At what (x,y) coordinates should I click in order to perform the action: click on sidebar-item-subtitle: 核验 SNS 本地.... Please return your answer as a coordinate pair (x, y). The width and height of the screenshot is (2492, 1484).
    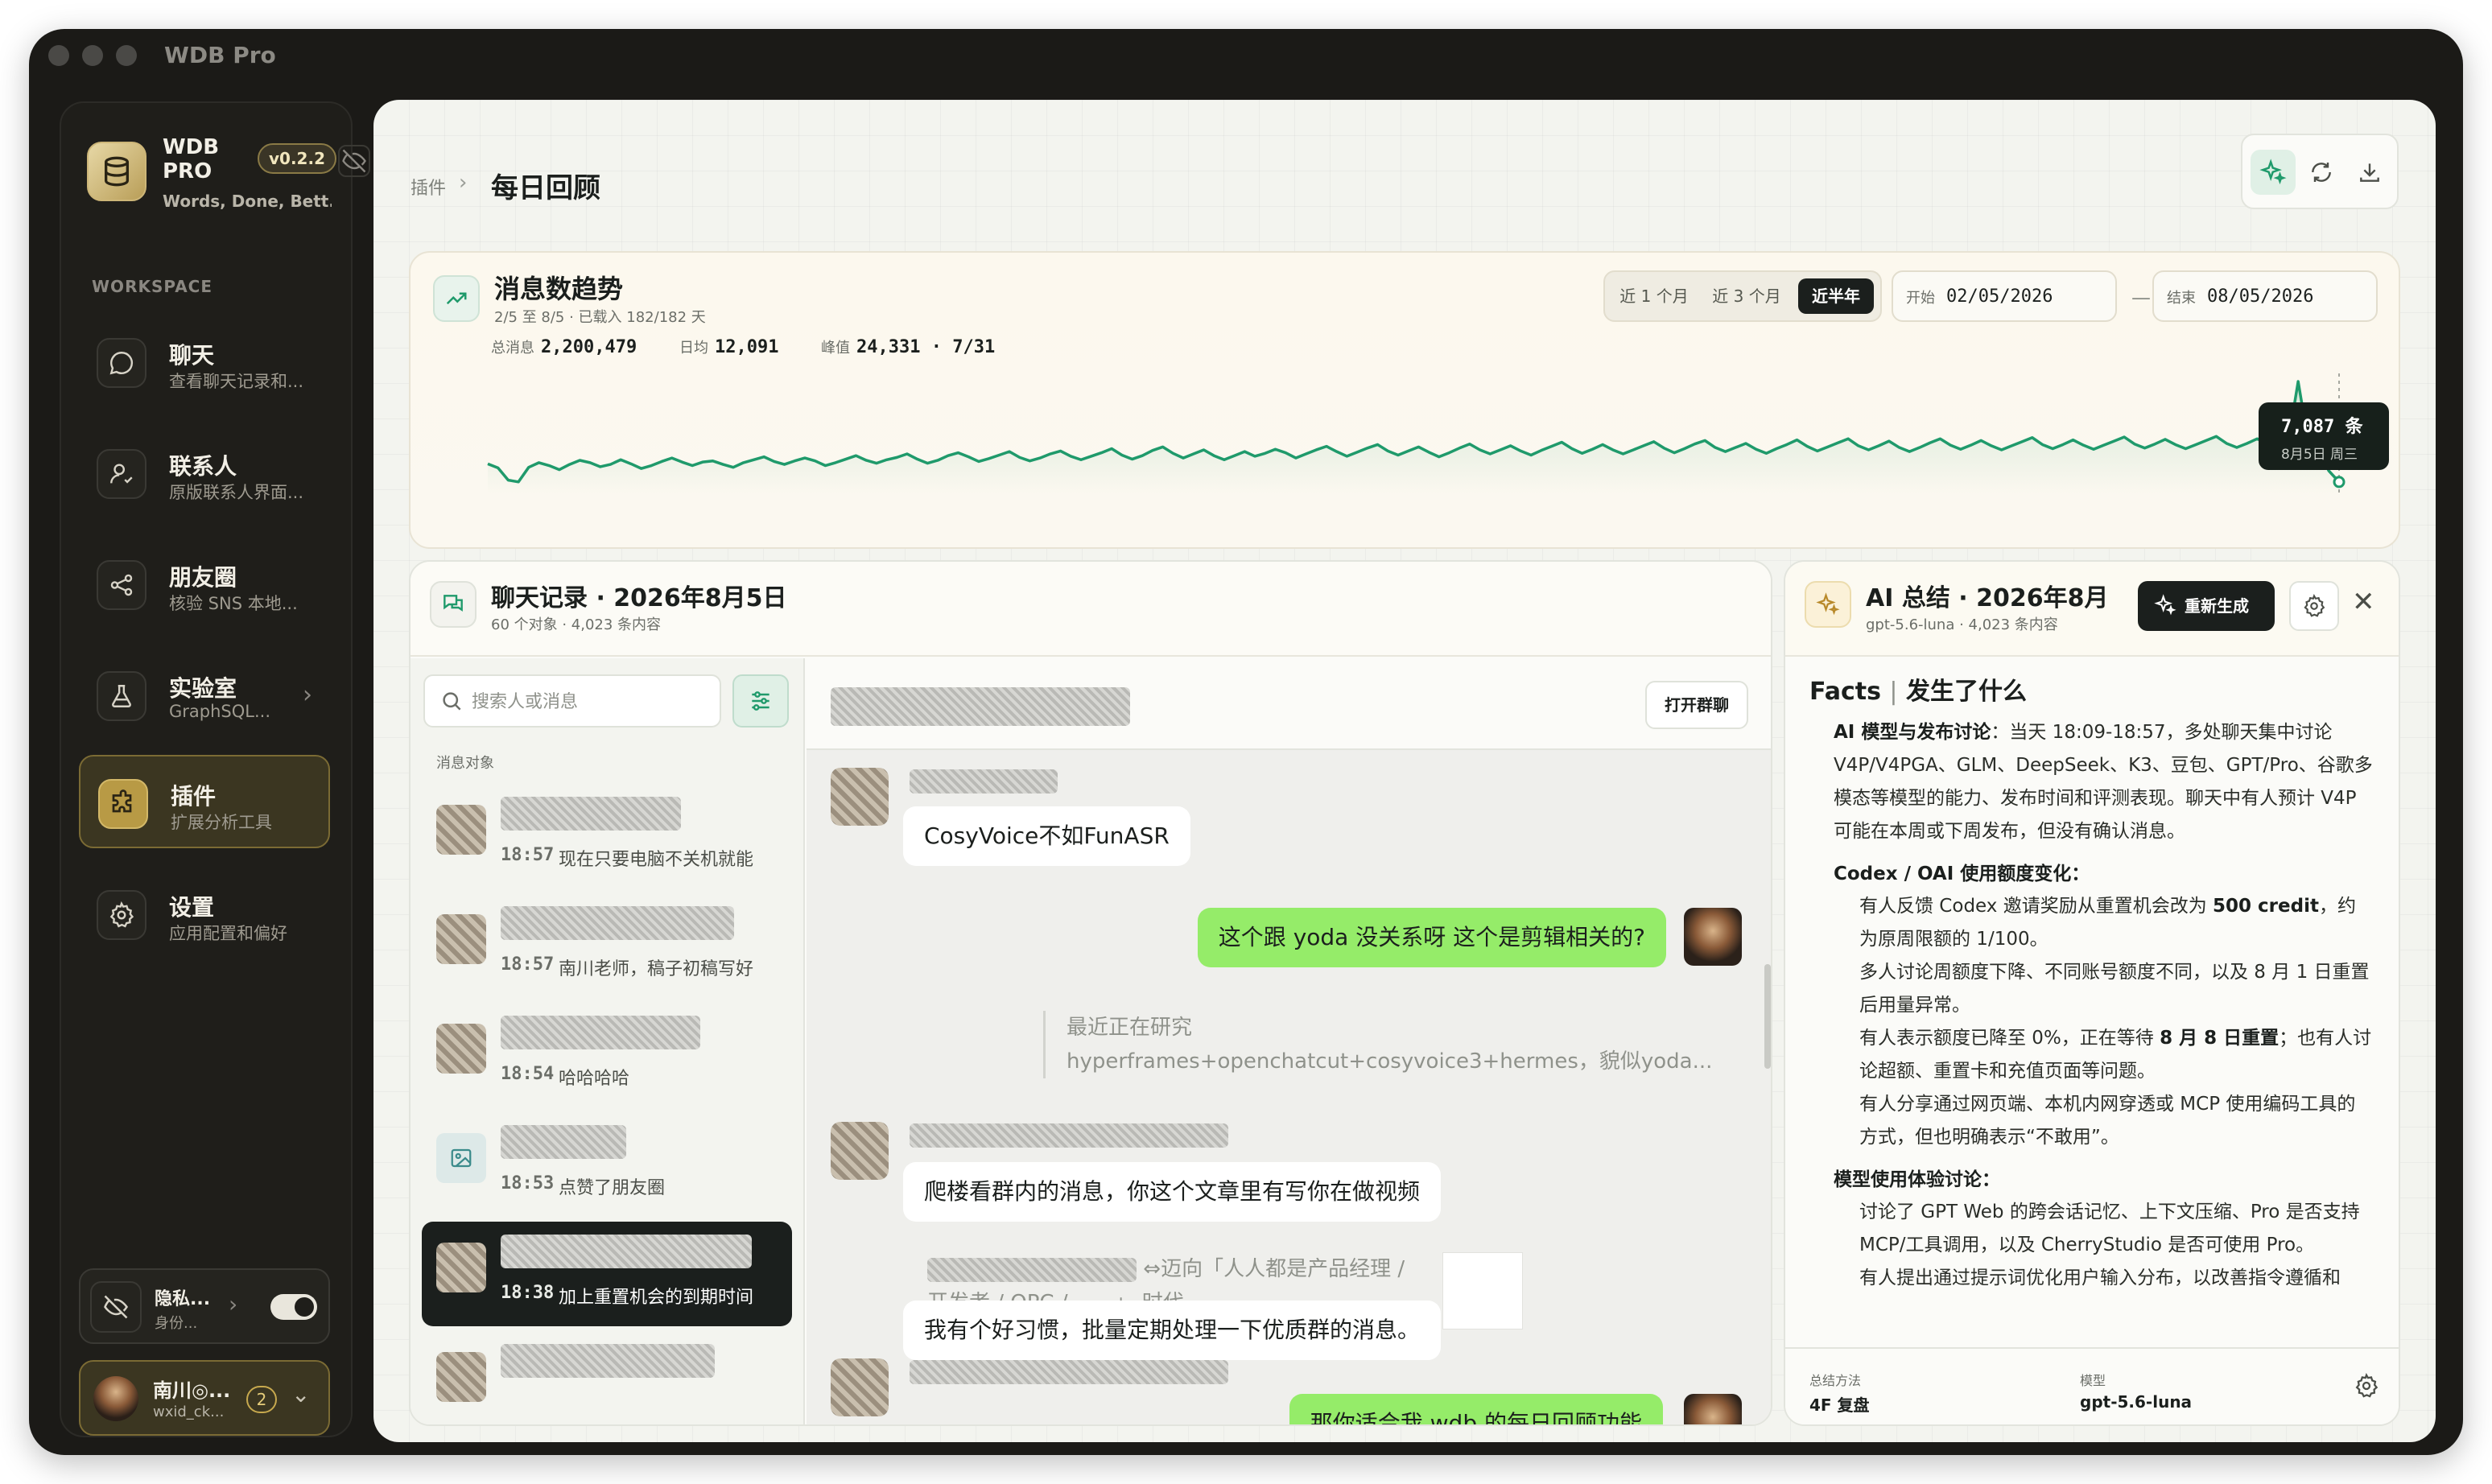
    Looking at the image, I should click on (233, 603).